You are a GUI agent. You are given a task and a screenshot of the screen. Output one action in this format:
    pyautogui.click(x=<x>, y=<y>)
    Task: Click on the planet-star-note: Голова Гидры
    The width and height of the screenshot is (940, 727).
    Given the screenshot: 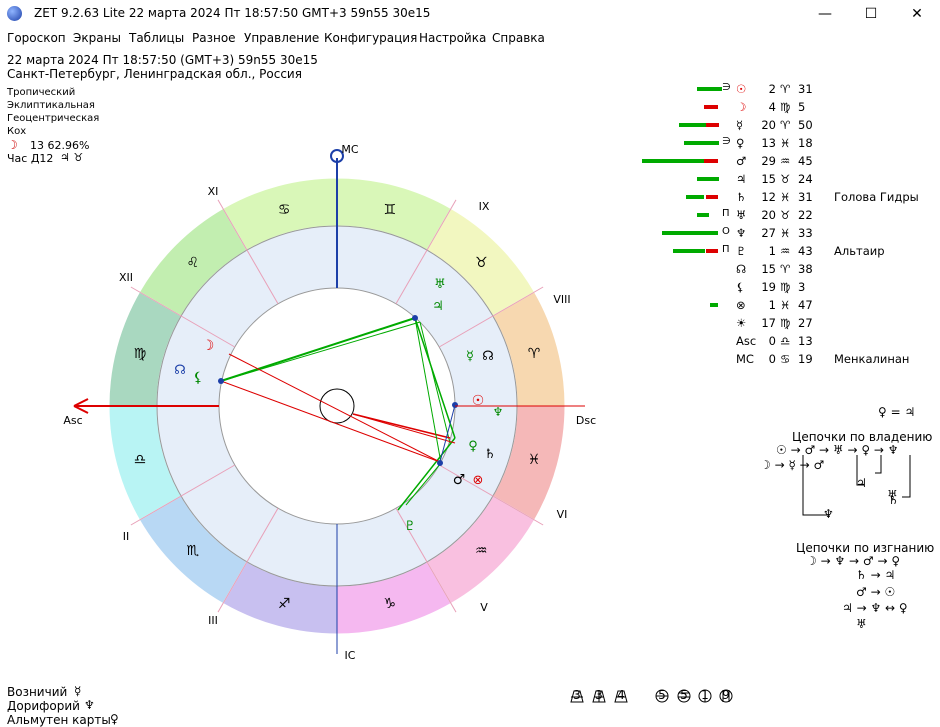 What is the action you would take?
    pyautogui.click(x=876, y=197)
    